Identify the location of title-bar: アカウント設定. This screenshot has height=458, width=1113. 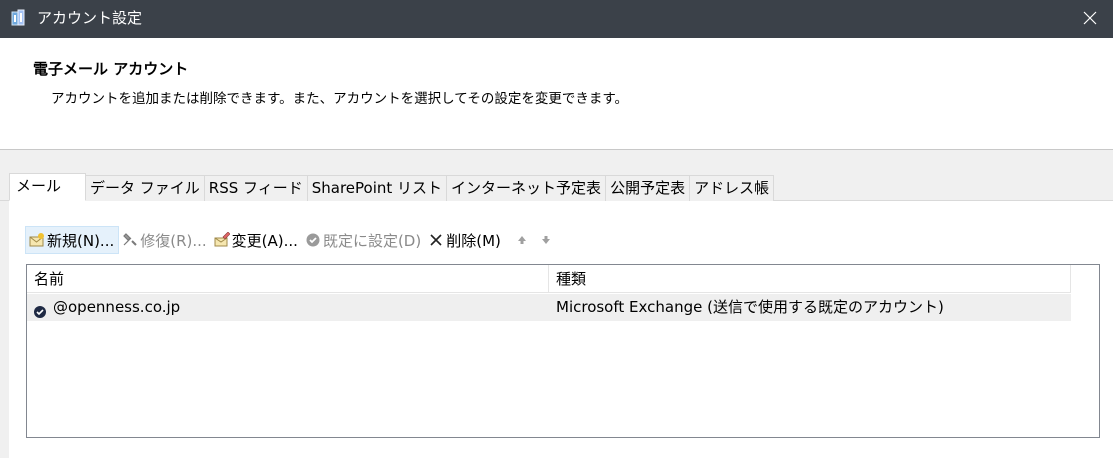
(556, 19).